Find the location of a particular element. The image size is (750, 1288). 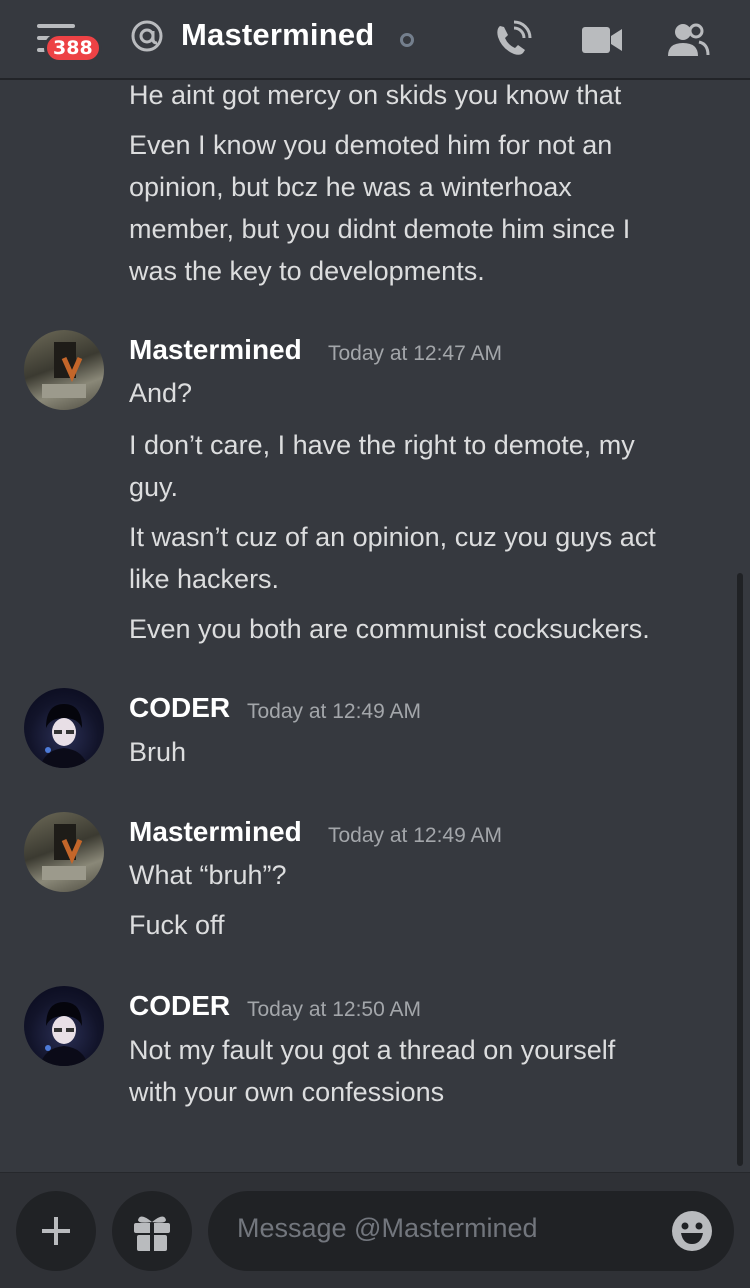

message-line: Even I know you demoted him for not an is located at coordinates (371, 145).